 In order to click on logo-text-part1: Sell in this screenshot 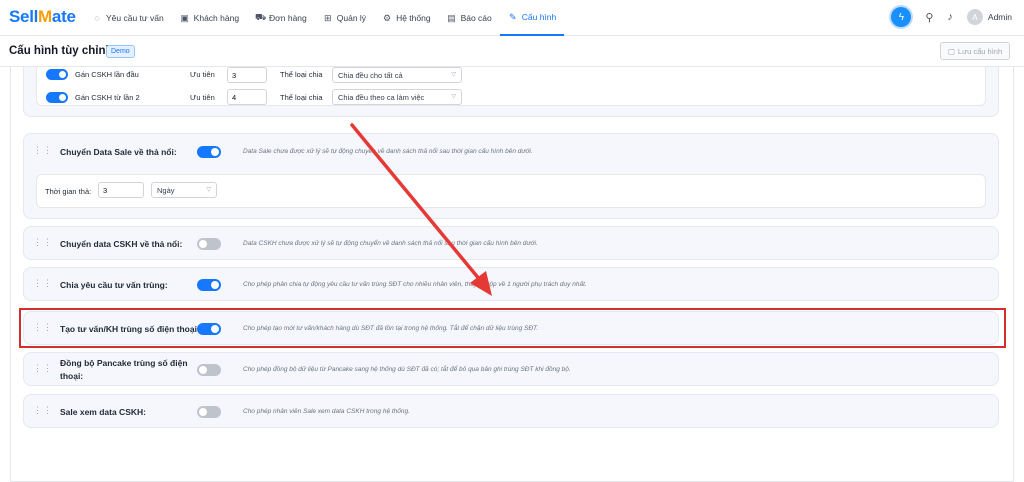, I will do `click(24, 16)`.